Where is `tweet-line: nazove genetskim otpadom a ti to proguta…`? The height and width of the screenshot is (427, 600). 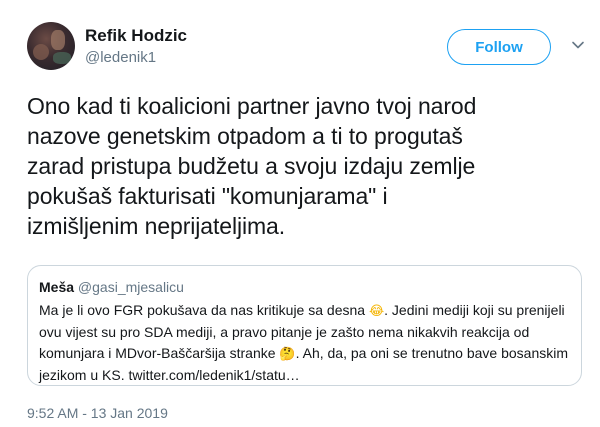 tweet-line: nazove genetskim otpadom a ti to proguta… is located at coordinates (245, 136).